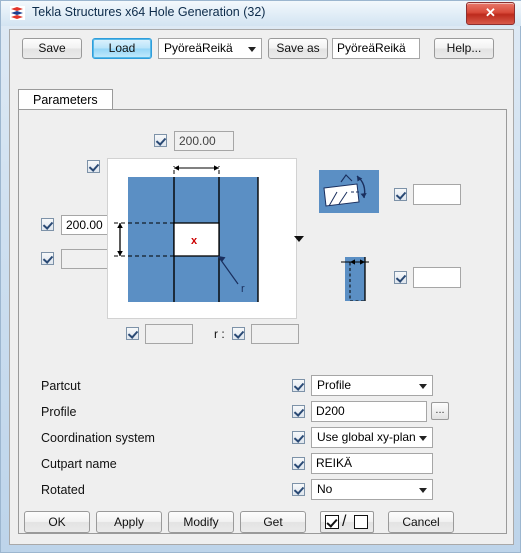 The width and height of the screenshot is (521, 553). Describe the element at coordinates (273, 522) in the screenshot. I see `get-button: Get` at that location.